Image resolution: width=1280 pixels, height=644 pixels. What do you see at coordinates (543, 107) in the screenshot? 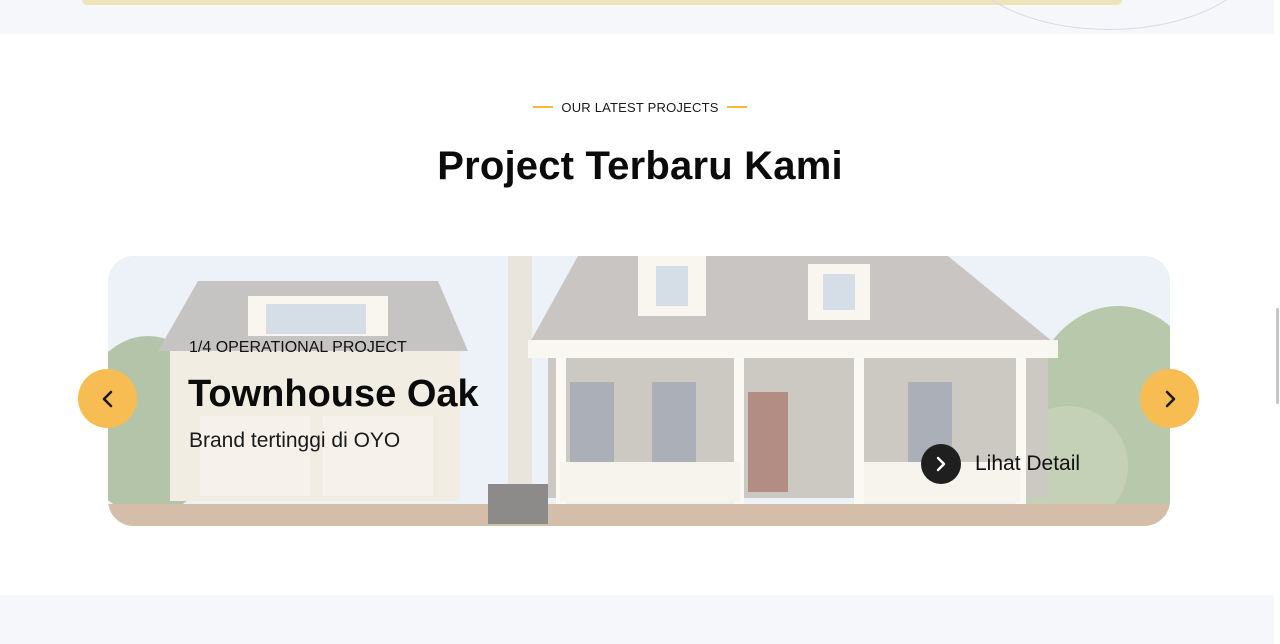
I see `eyebrow-line-left` at bounding box center [543, 107].